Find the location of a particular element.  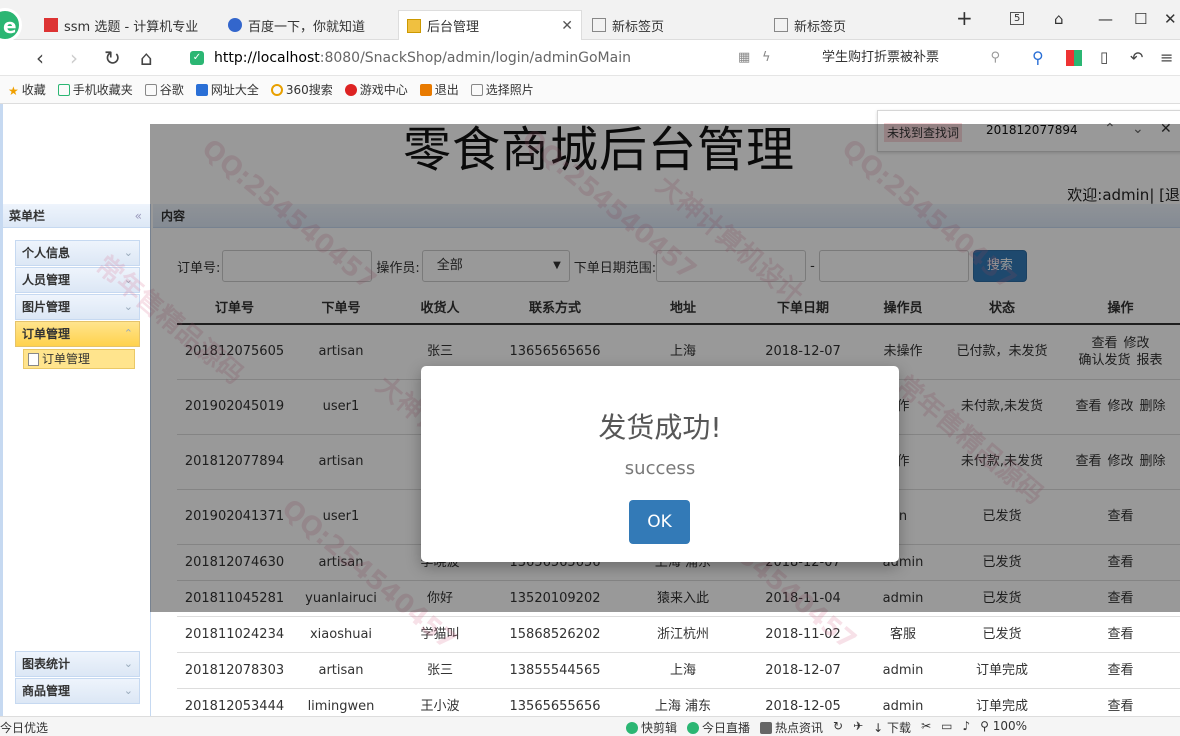

table-cell: 201812053444 is located at coordinates (234, 702).